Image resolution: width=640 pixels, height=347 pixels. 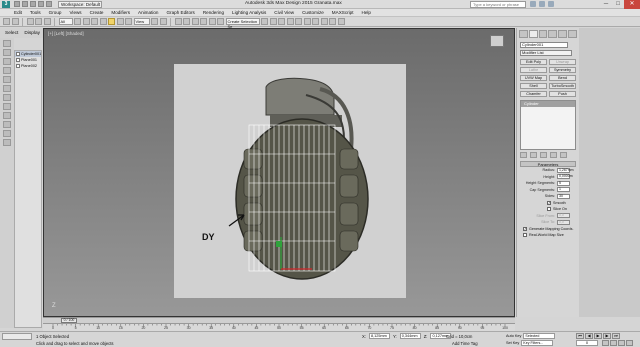 What do you see at coordinates (548, 104) in the screenshot?
I see `stack-item-cylinder: Cylinder` at bounding box center [548, 104].